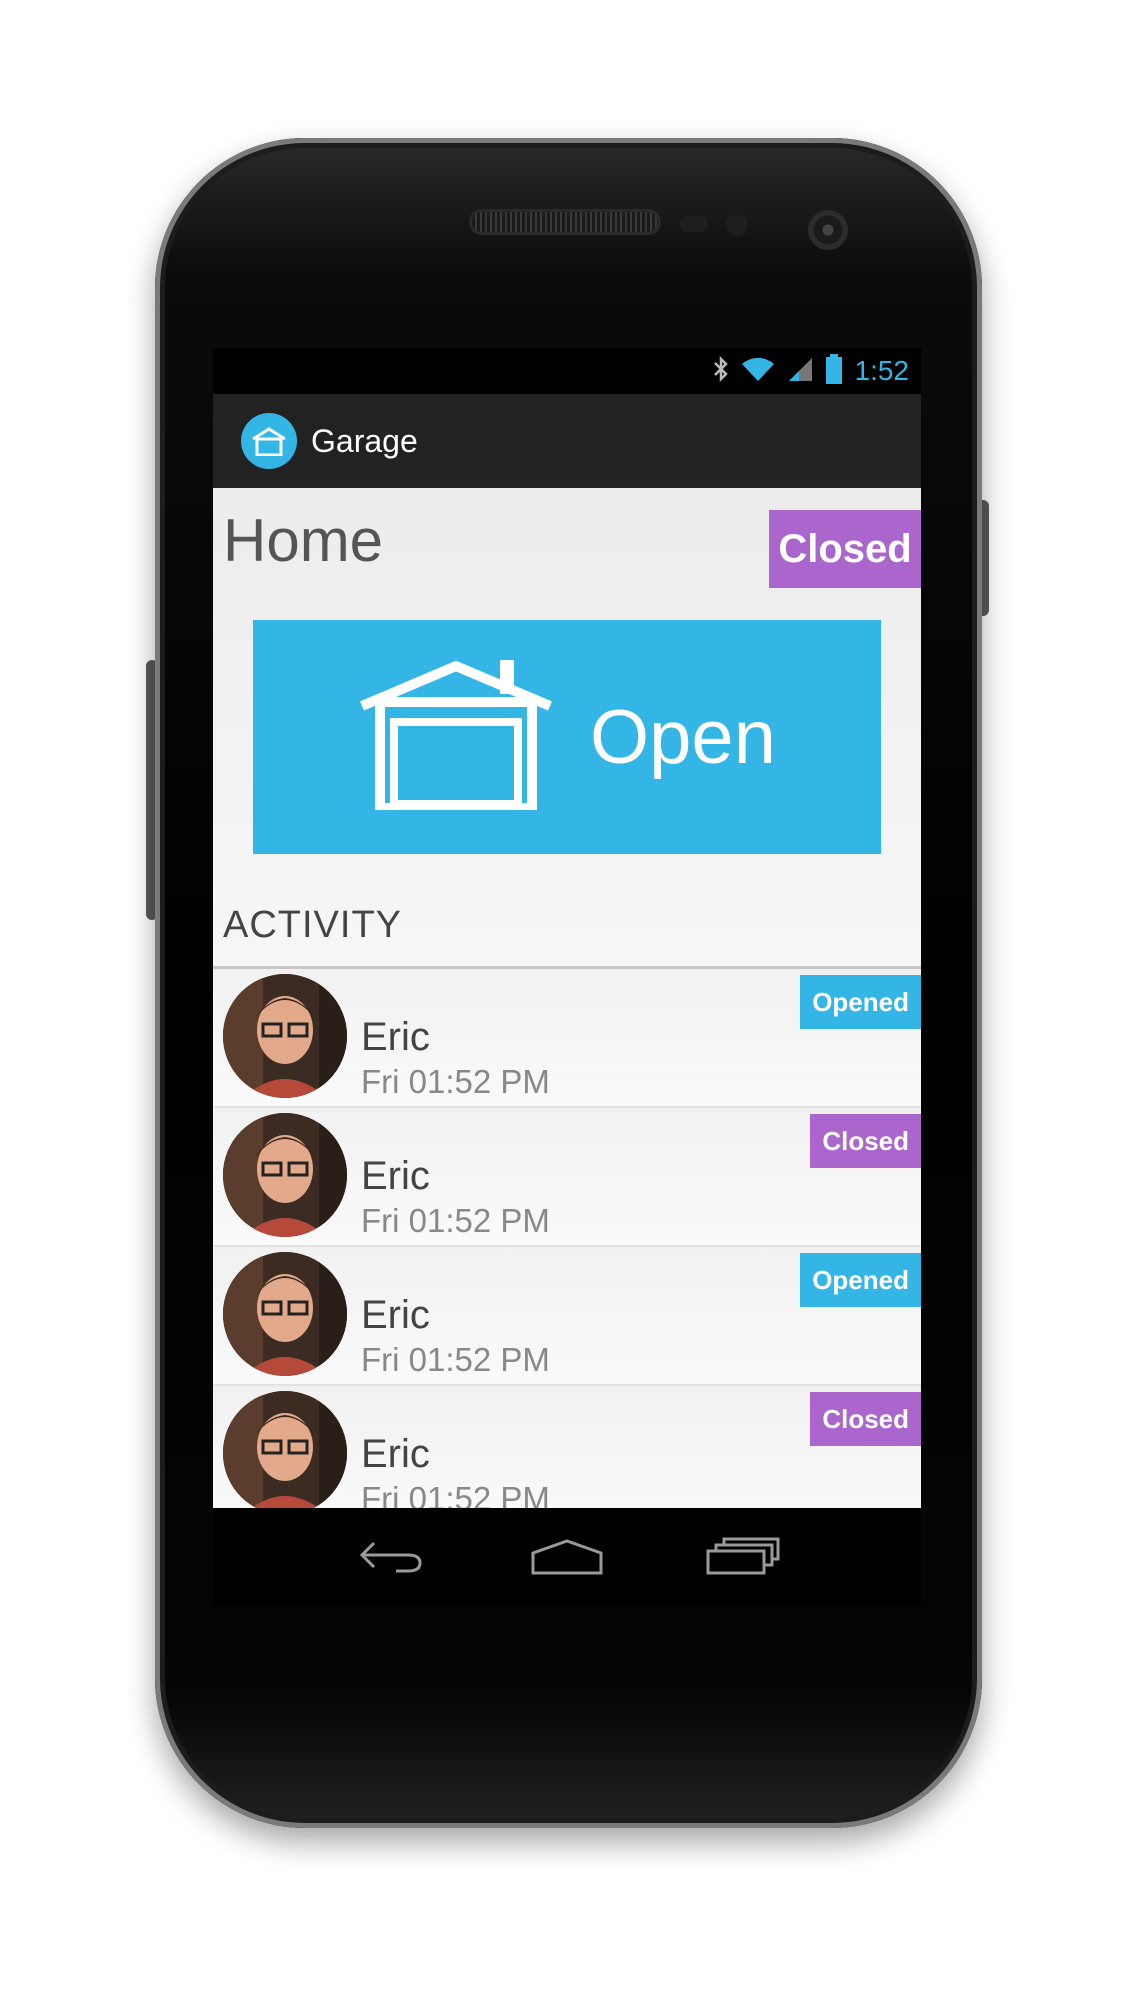  I want to click on open-door-button: Open, so click(567, 737).